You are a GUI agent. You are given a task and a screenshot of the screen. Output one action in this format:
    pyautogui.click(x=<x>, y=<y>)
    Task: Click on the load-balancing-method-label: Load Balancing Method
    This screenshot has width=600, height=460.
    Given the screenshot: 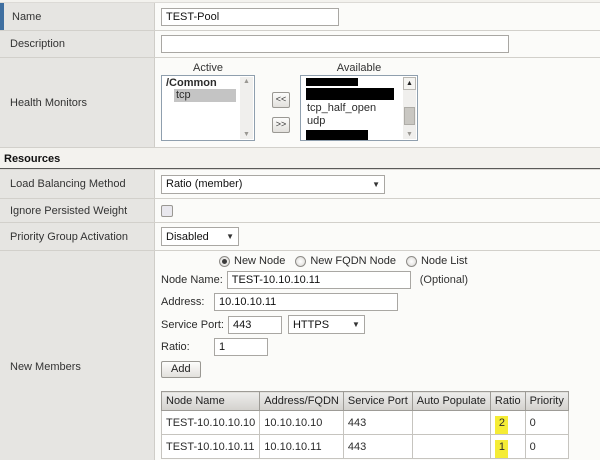 What is the action you would take?
    pyautogui.click(x=68, y=184)
    